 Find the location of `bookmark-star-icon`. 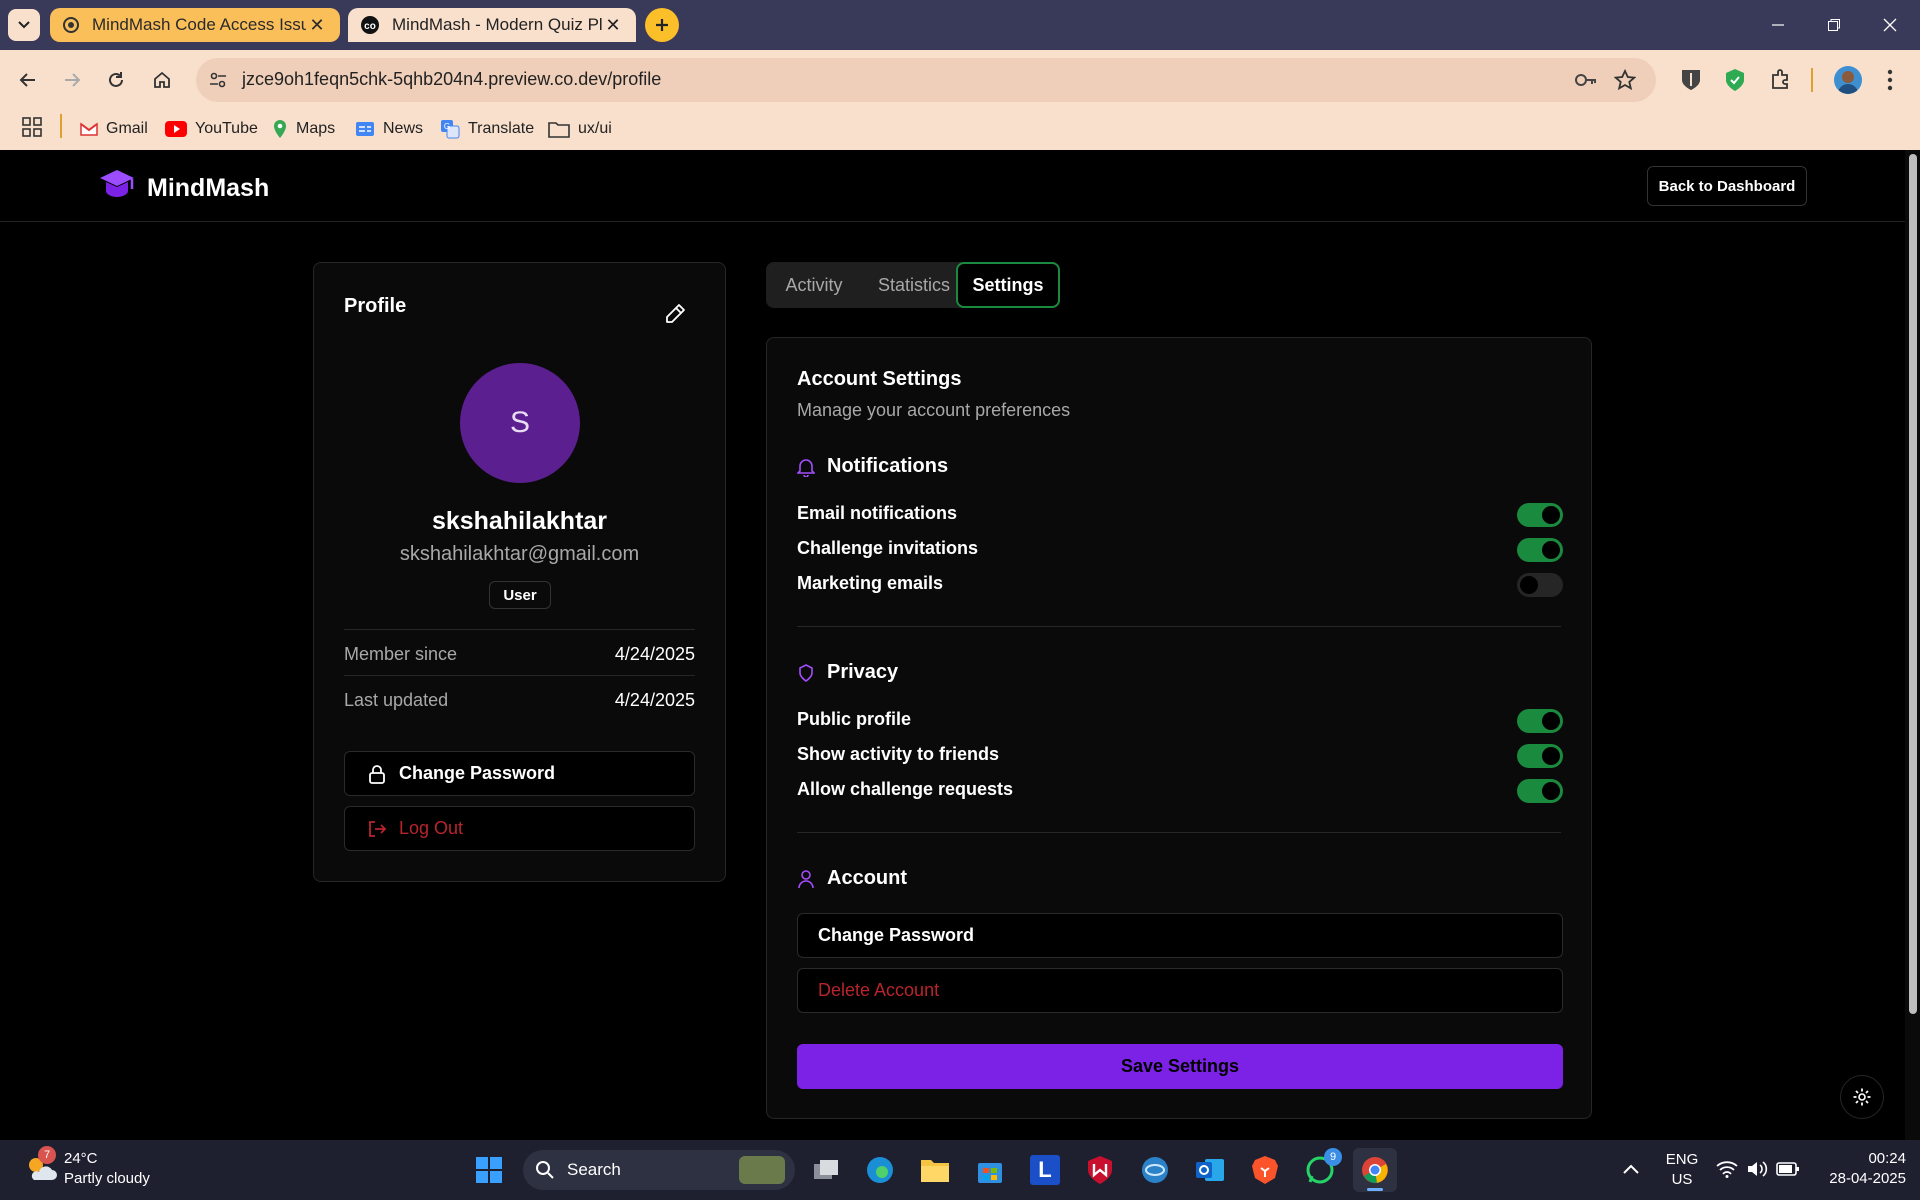

bookmark-star-icon is located at coordinates (1625, 80).